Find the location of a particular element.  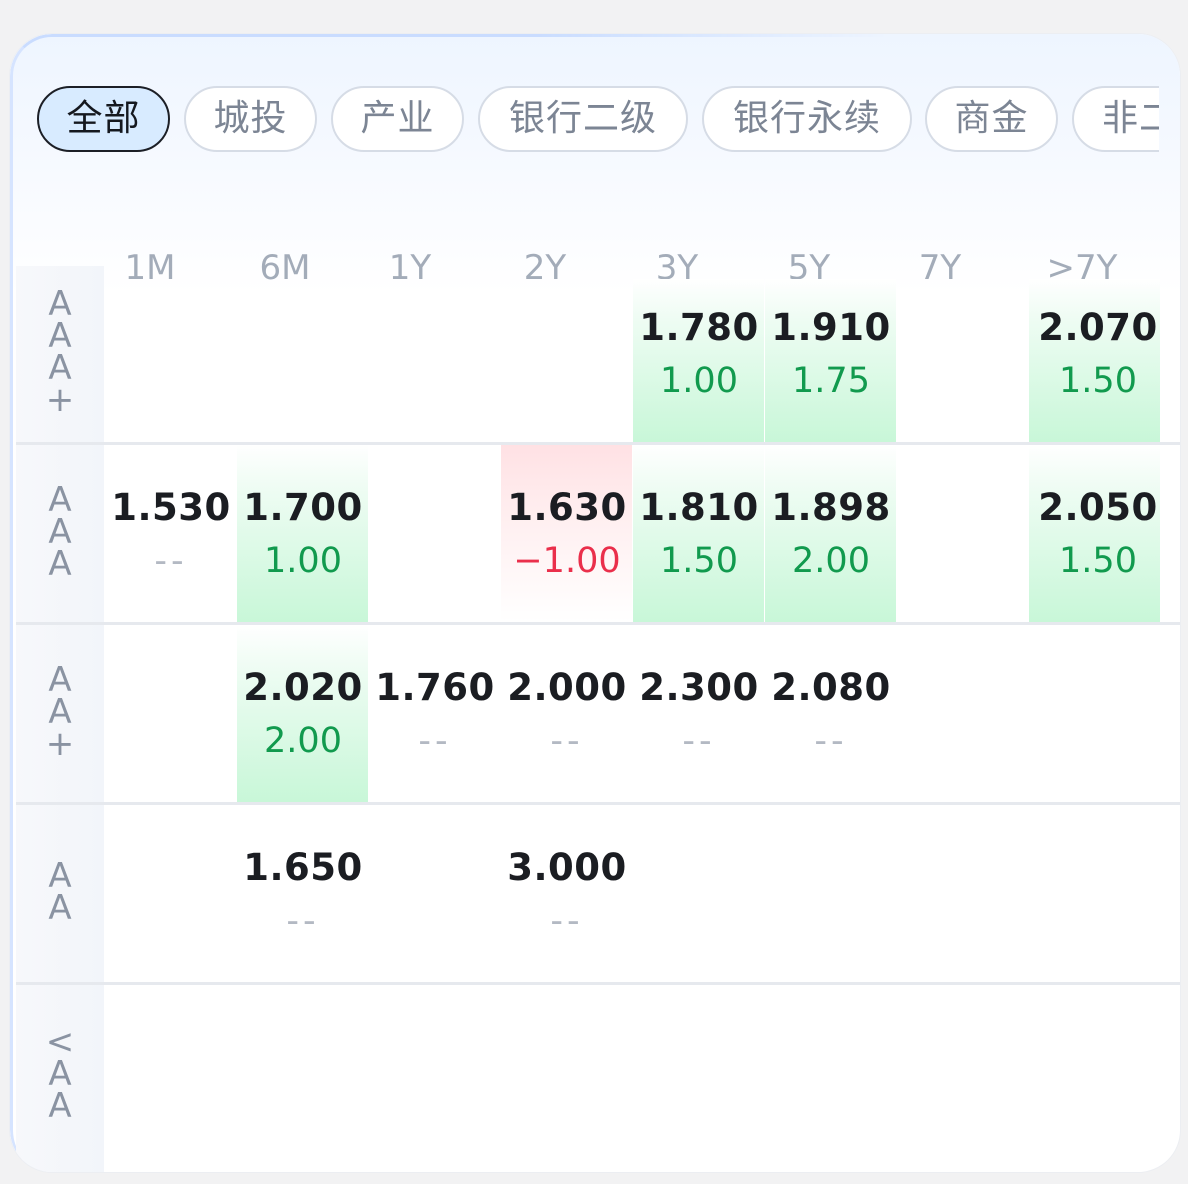

yield-cell: 1.910 1.75 is located at coordinates (831, 356).